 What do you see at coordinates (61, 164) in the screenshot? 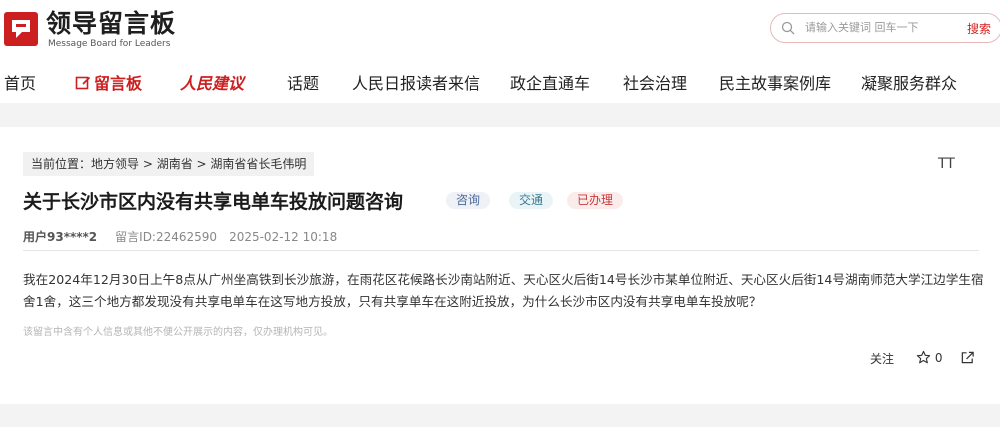
I see `breadcrumb-prefix: 当前位置：` at bounding box center [61, 164].